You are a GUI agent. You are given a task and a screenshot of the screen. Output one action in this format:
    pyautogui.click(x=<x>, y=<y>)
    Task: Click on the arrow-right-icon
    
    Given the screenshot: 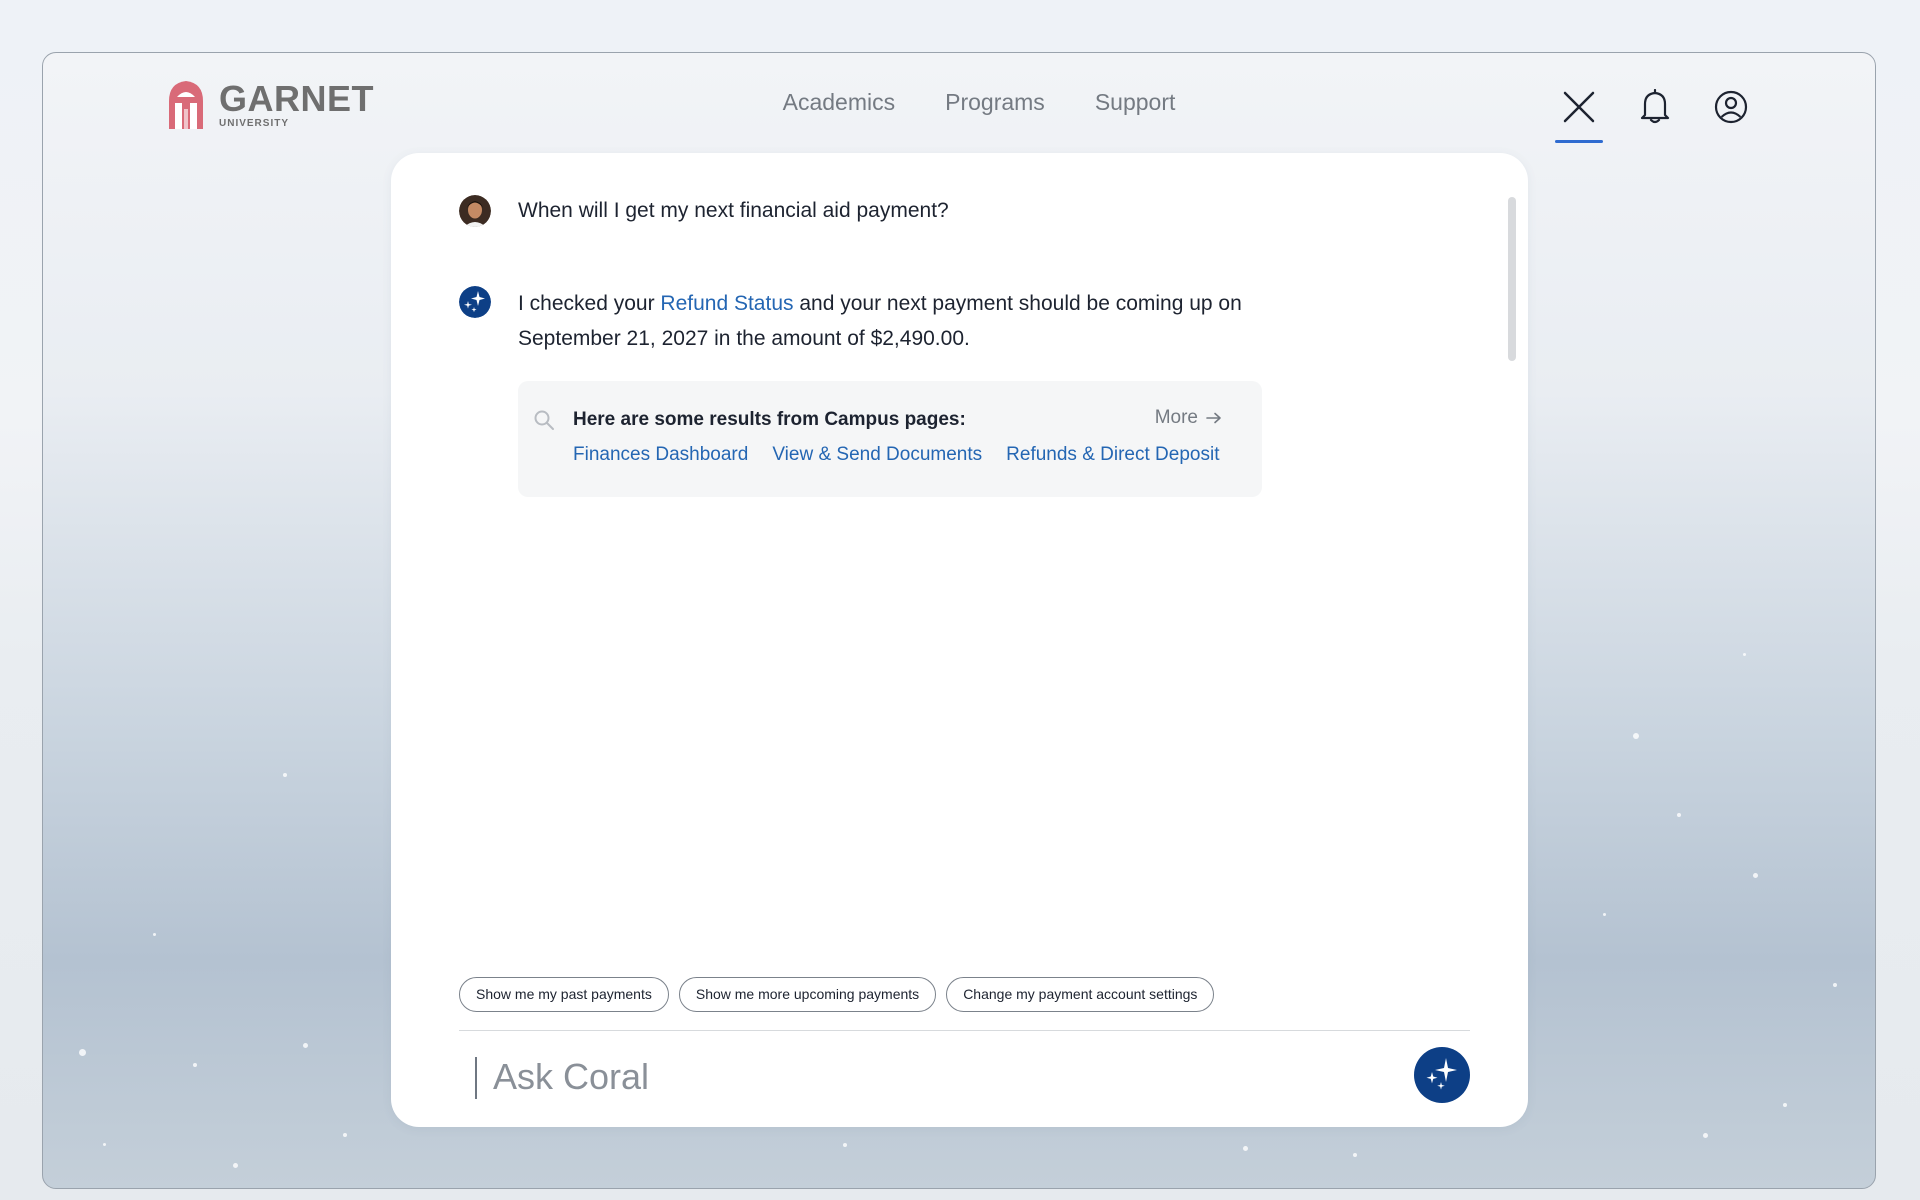 What is the action you would take?
    pyautogui.click(x=1213, y=418)
    